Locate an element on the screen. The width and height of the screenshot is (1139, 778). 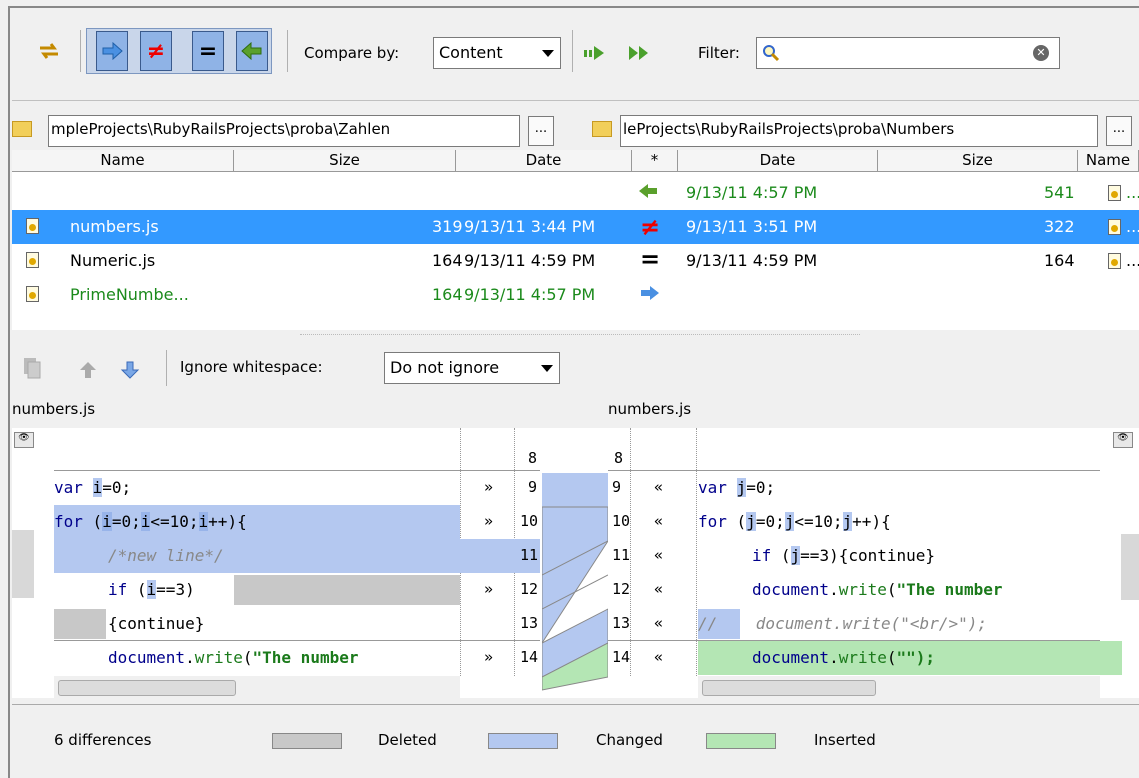
show-different-button: ≠ is located at coordinates (156, 51).